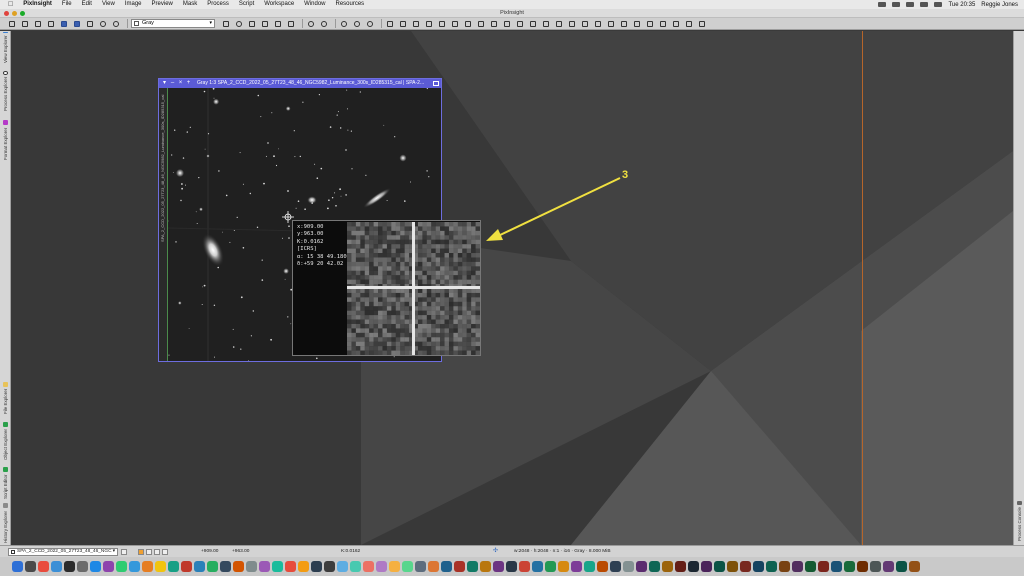 This screenshot has width=1024, height=576. I want to click on close-image-icon, so click(38, 23).